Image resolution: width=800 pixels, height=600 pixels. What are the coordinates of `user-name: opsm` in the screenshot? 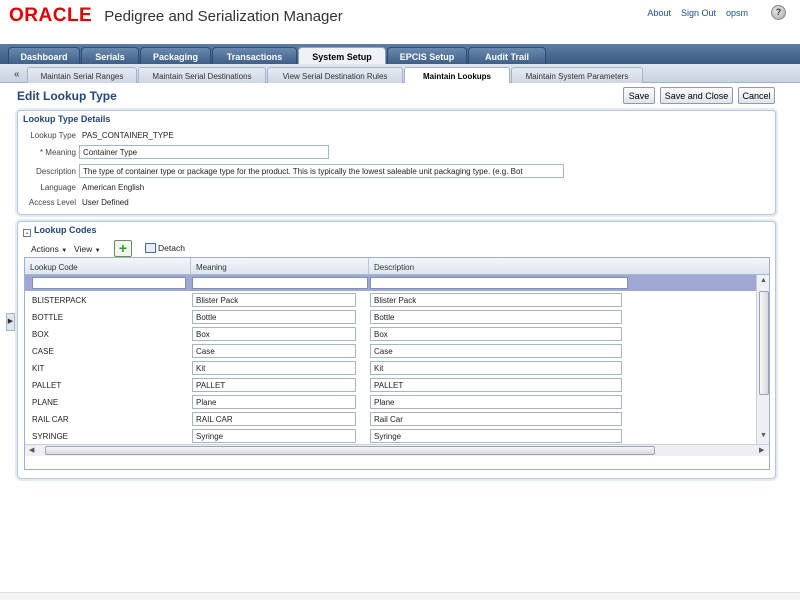 It's located at (736, 13).